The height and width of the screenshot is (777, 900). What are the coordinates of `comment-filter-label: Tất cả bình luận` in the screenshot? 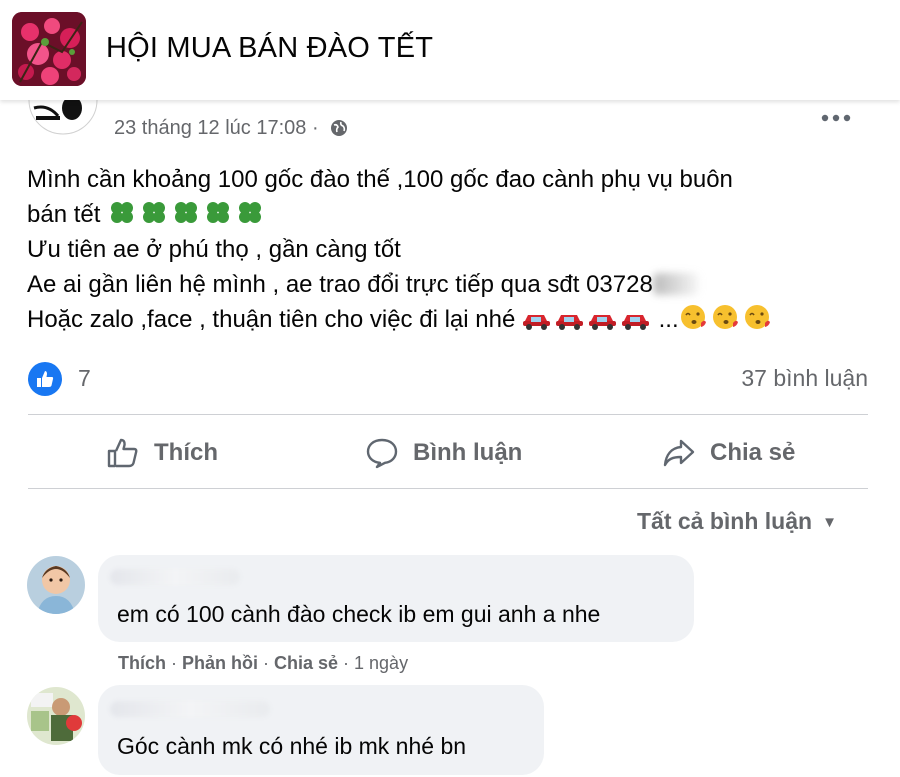 It's located at (725, 521).